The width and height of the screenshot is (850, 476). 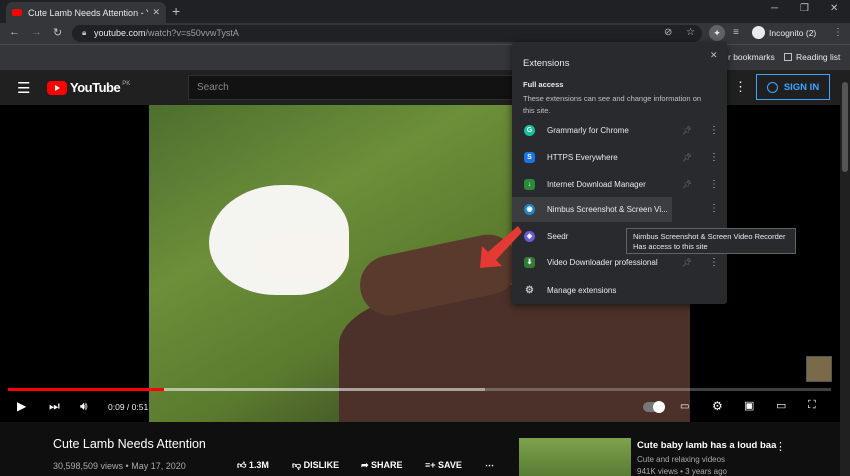 What do you see at coordinates (780, 446) in the screenshot?
I see `recommendation-menu-icon: ⋮` at bounding box center [780, 446].